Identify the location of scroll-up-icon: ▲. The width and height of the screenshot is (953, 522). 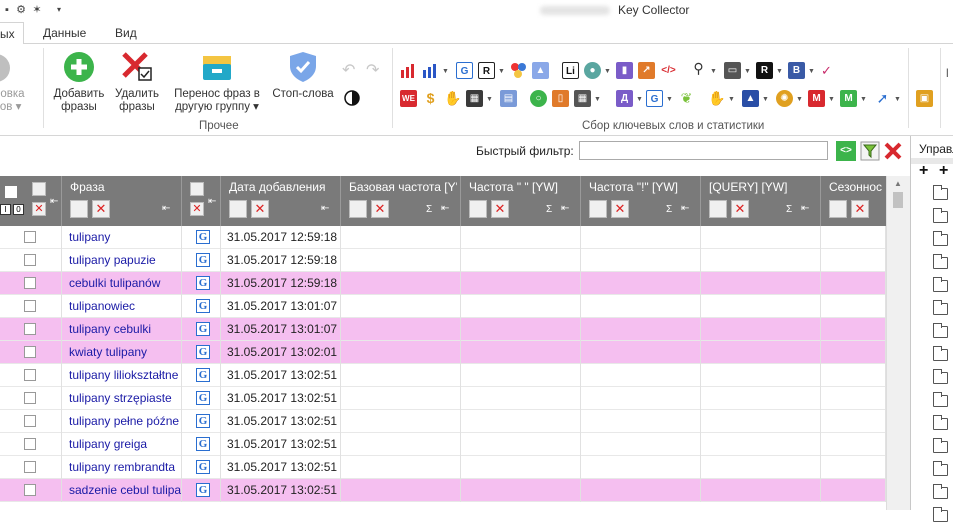
(898, 183).